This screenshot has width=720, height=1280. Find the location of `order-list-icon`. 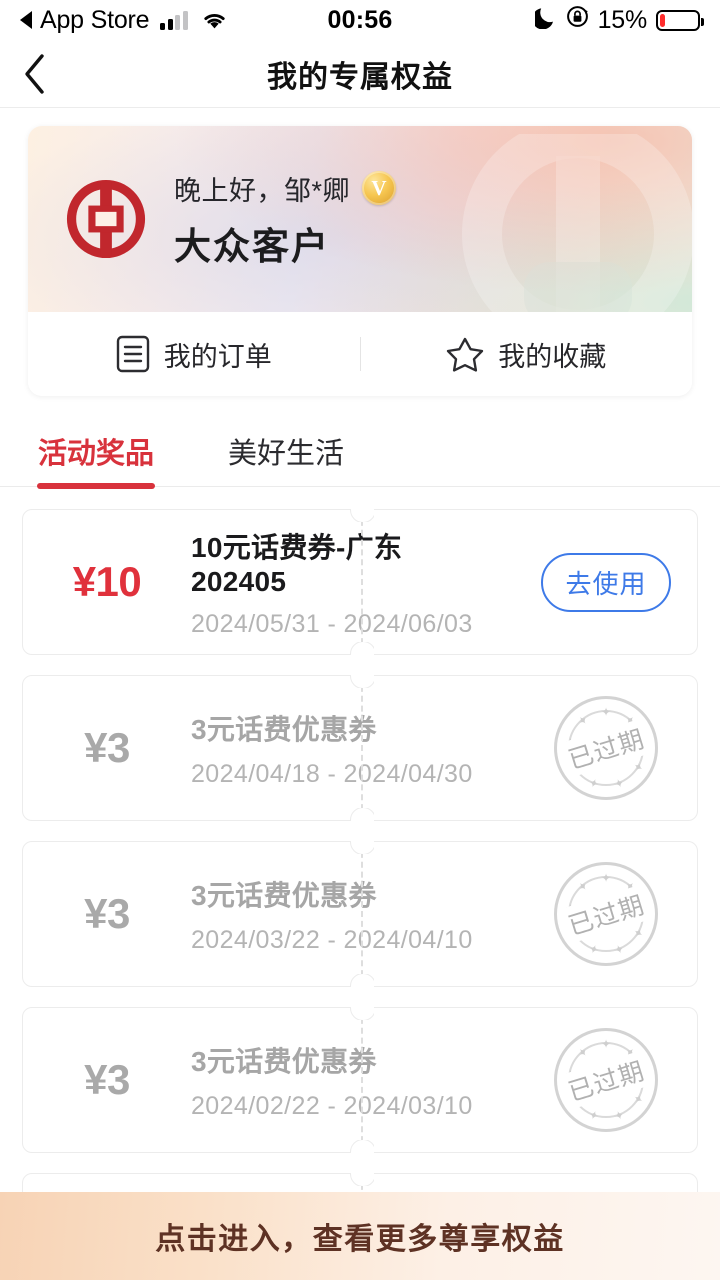

order-list-icon is located at coordinates (132, 354).